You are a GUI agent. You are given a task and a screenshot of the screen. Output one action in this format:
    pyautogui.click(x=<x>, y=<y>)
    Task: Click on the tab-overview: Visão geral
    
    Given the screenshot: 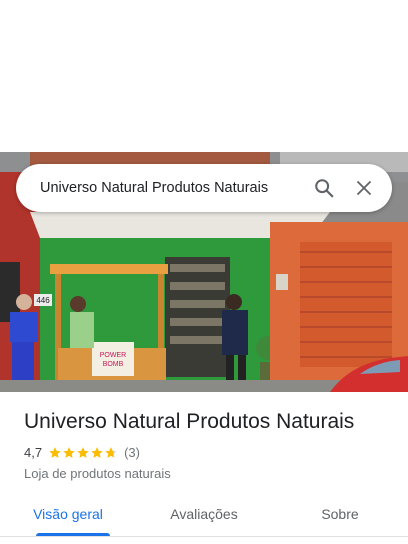 What is the action you would take?
    pyautogui.click(x=68, y=514)
    